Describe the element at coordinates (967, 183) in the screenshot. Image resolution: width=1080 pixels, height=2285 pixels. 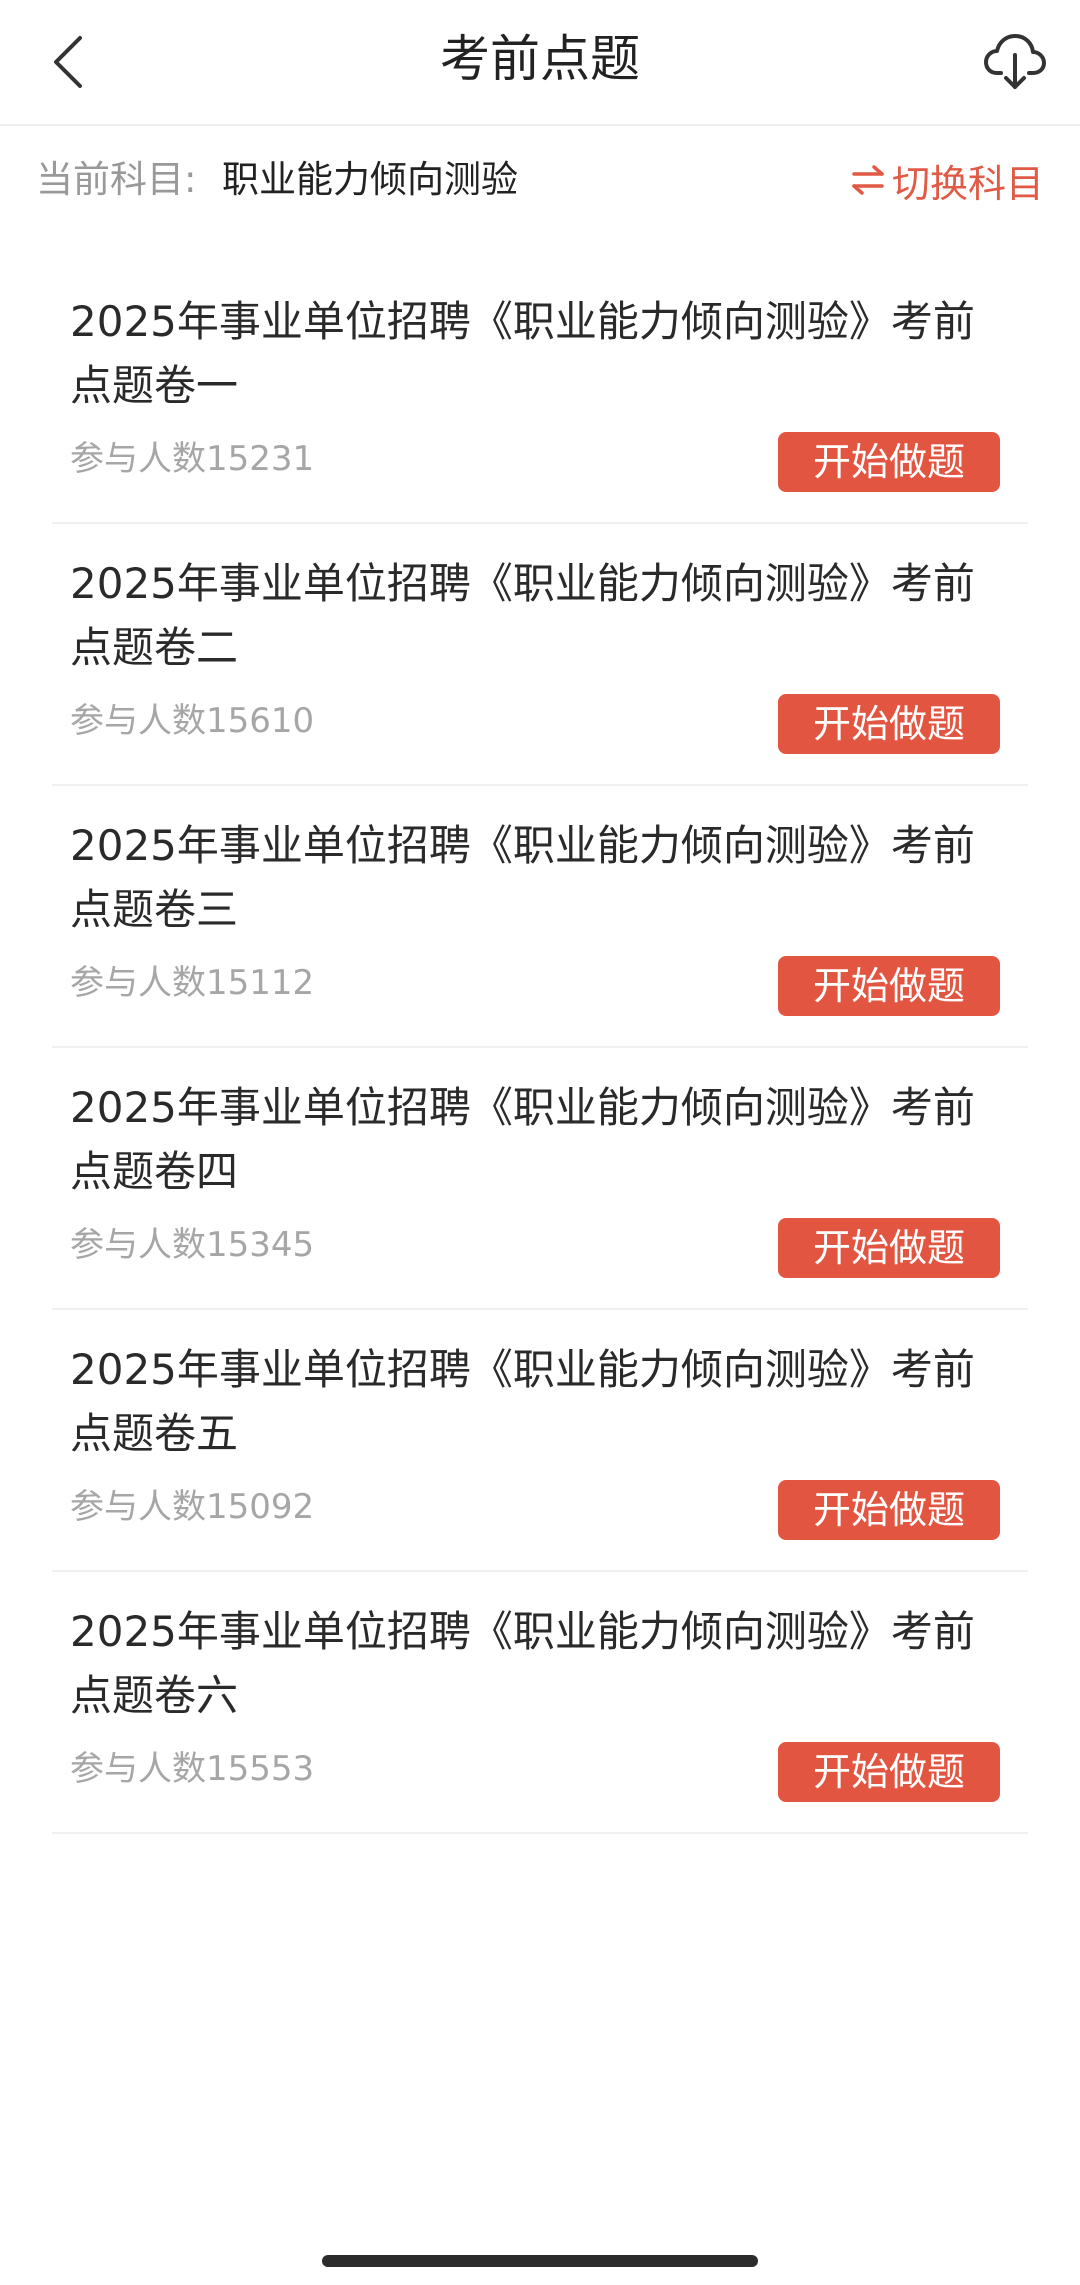
I see `switch-subject-label: 切换科目` at that location.